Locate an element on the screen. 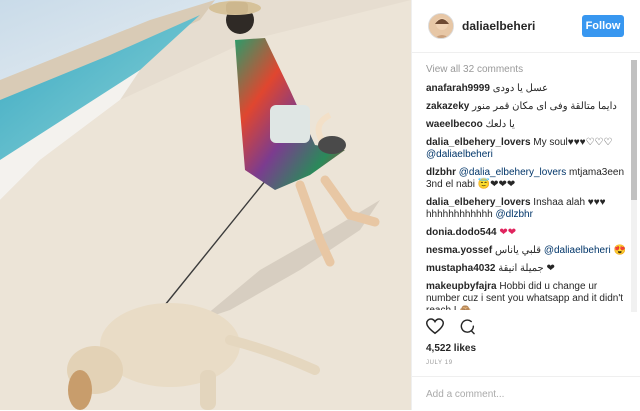  comment-mention: @dalia_elbehery_lovers is located at coordinates (512, 172).